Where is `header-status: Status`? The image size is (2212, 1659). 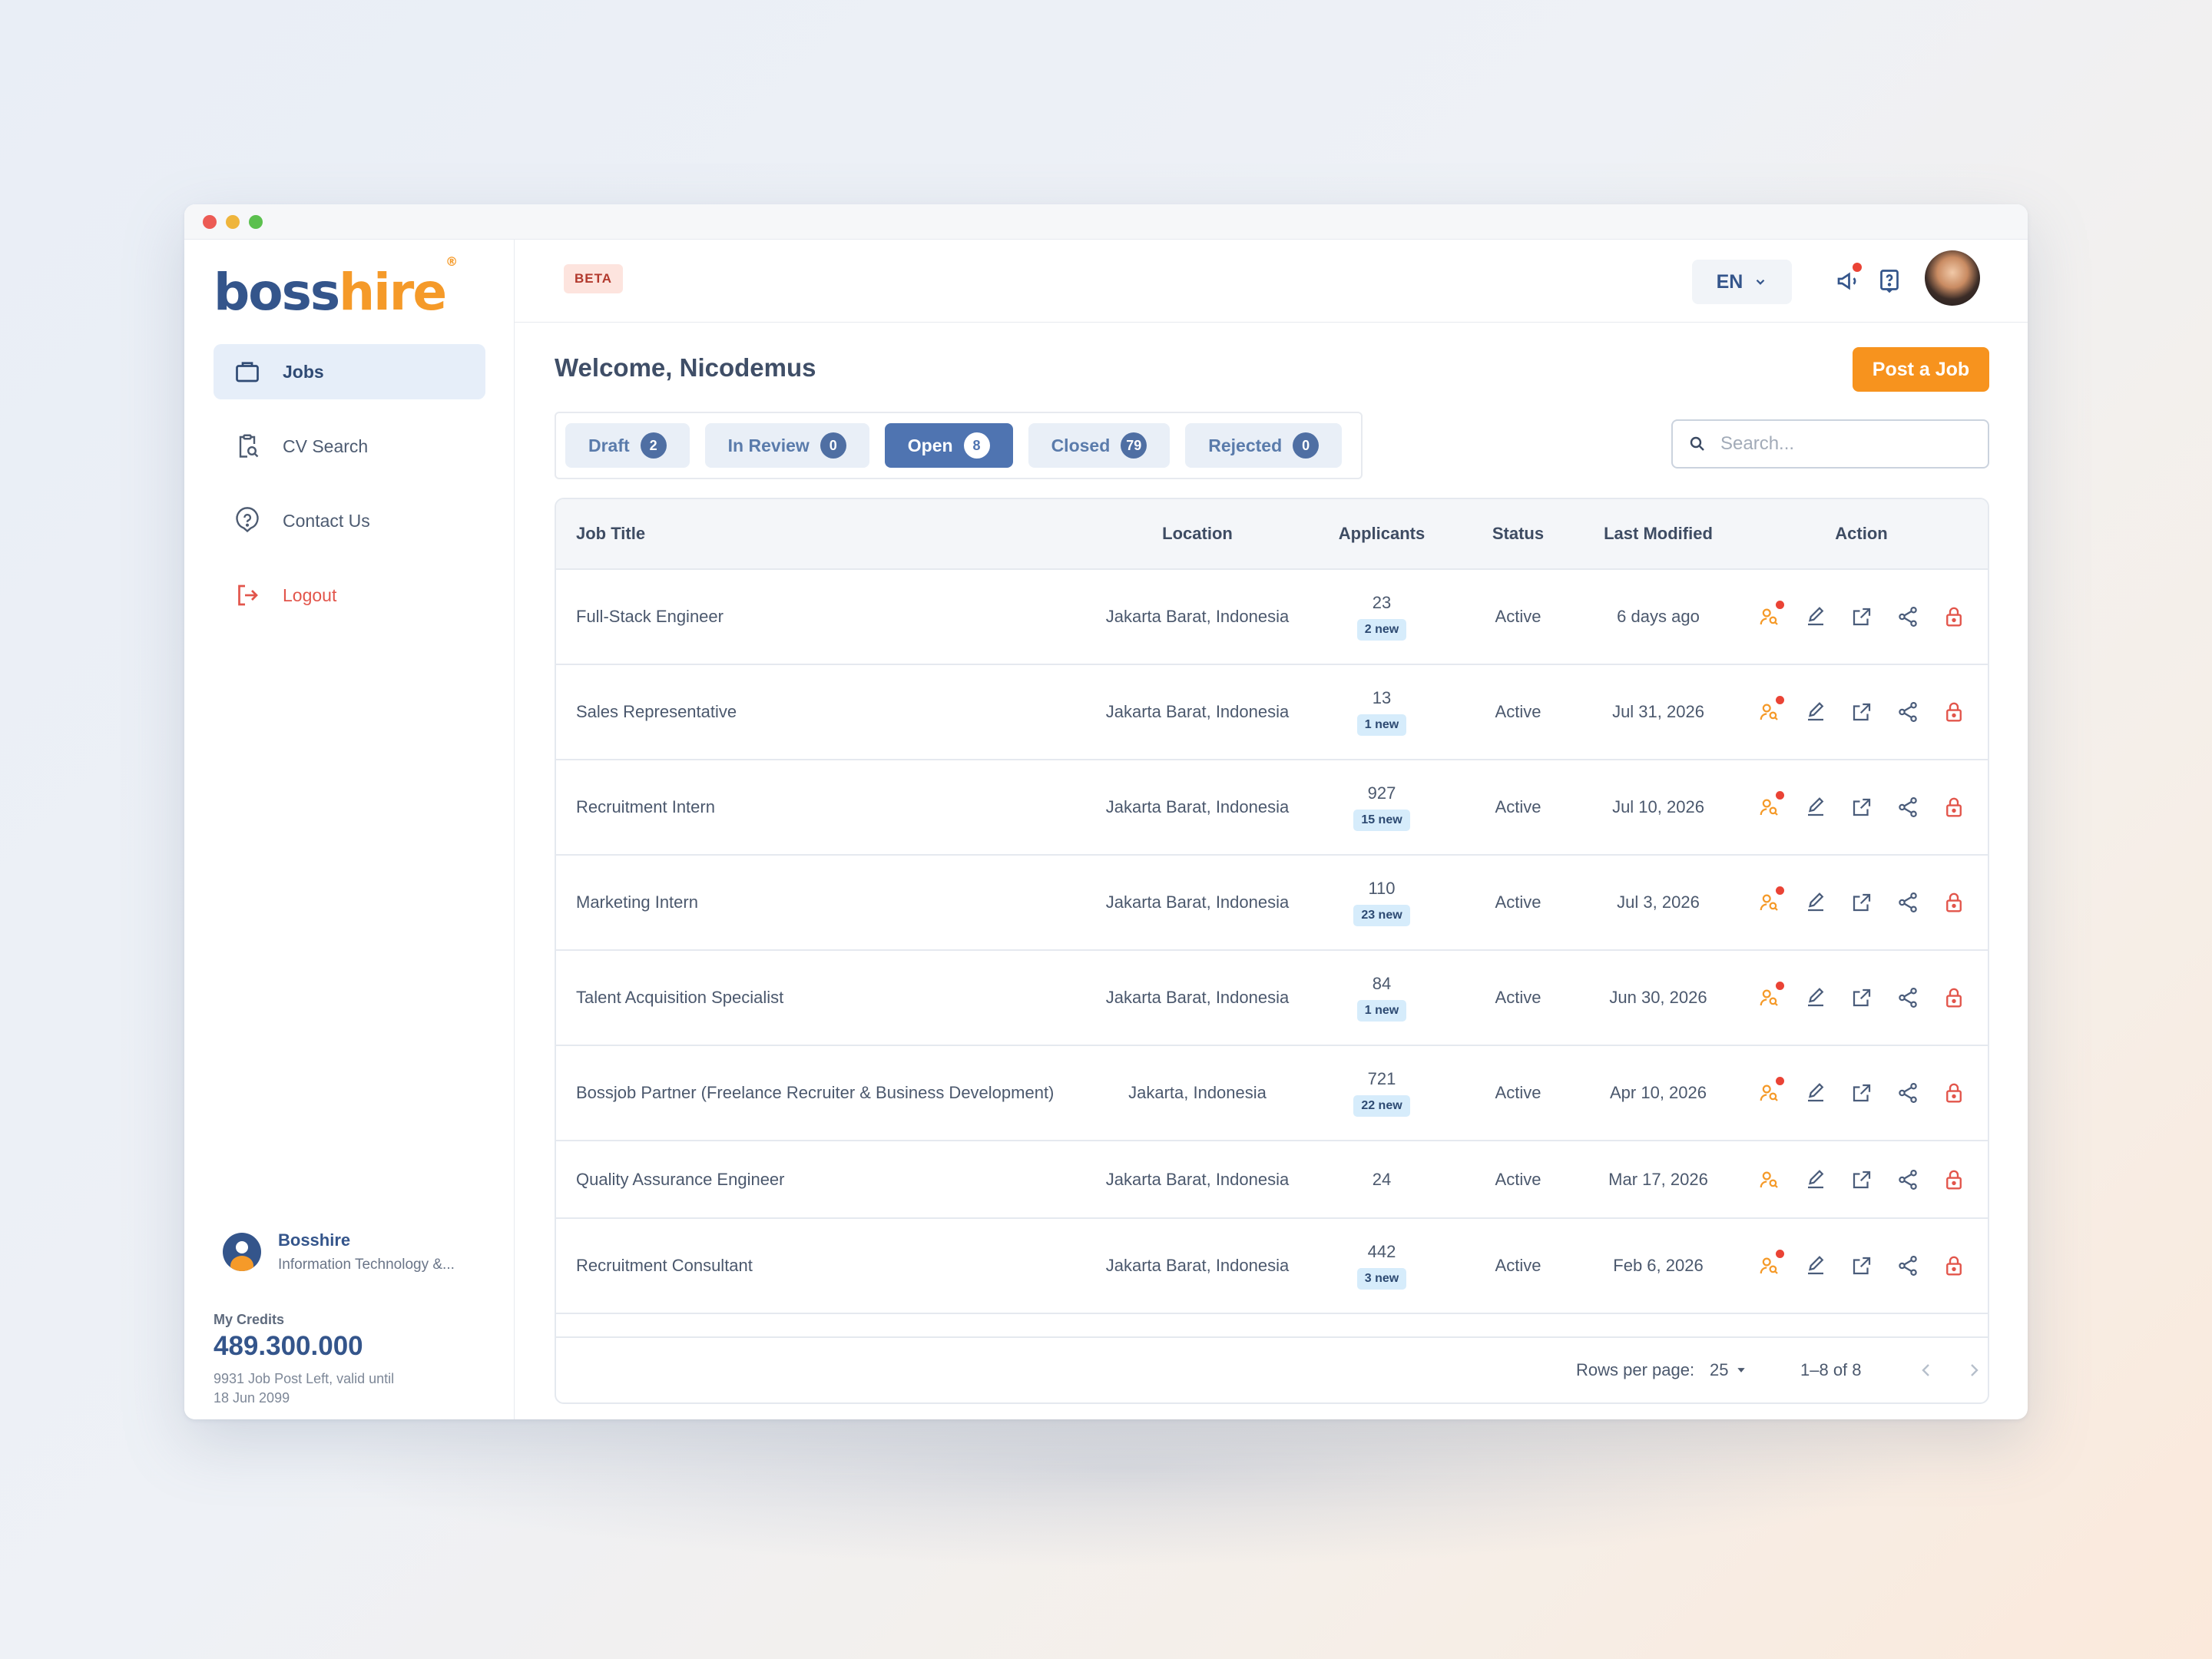
header-status: Status is located at coordinates (1518, 534).